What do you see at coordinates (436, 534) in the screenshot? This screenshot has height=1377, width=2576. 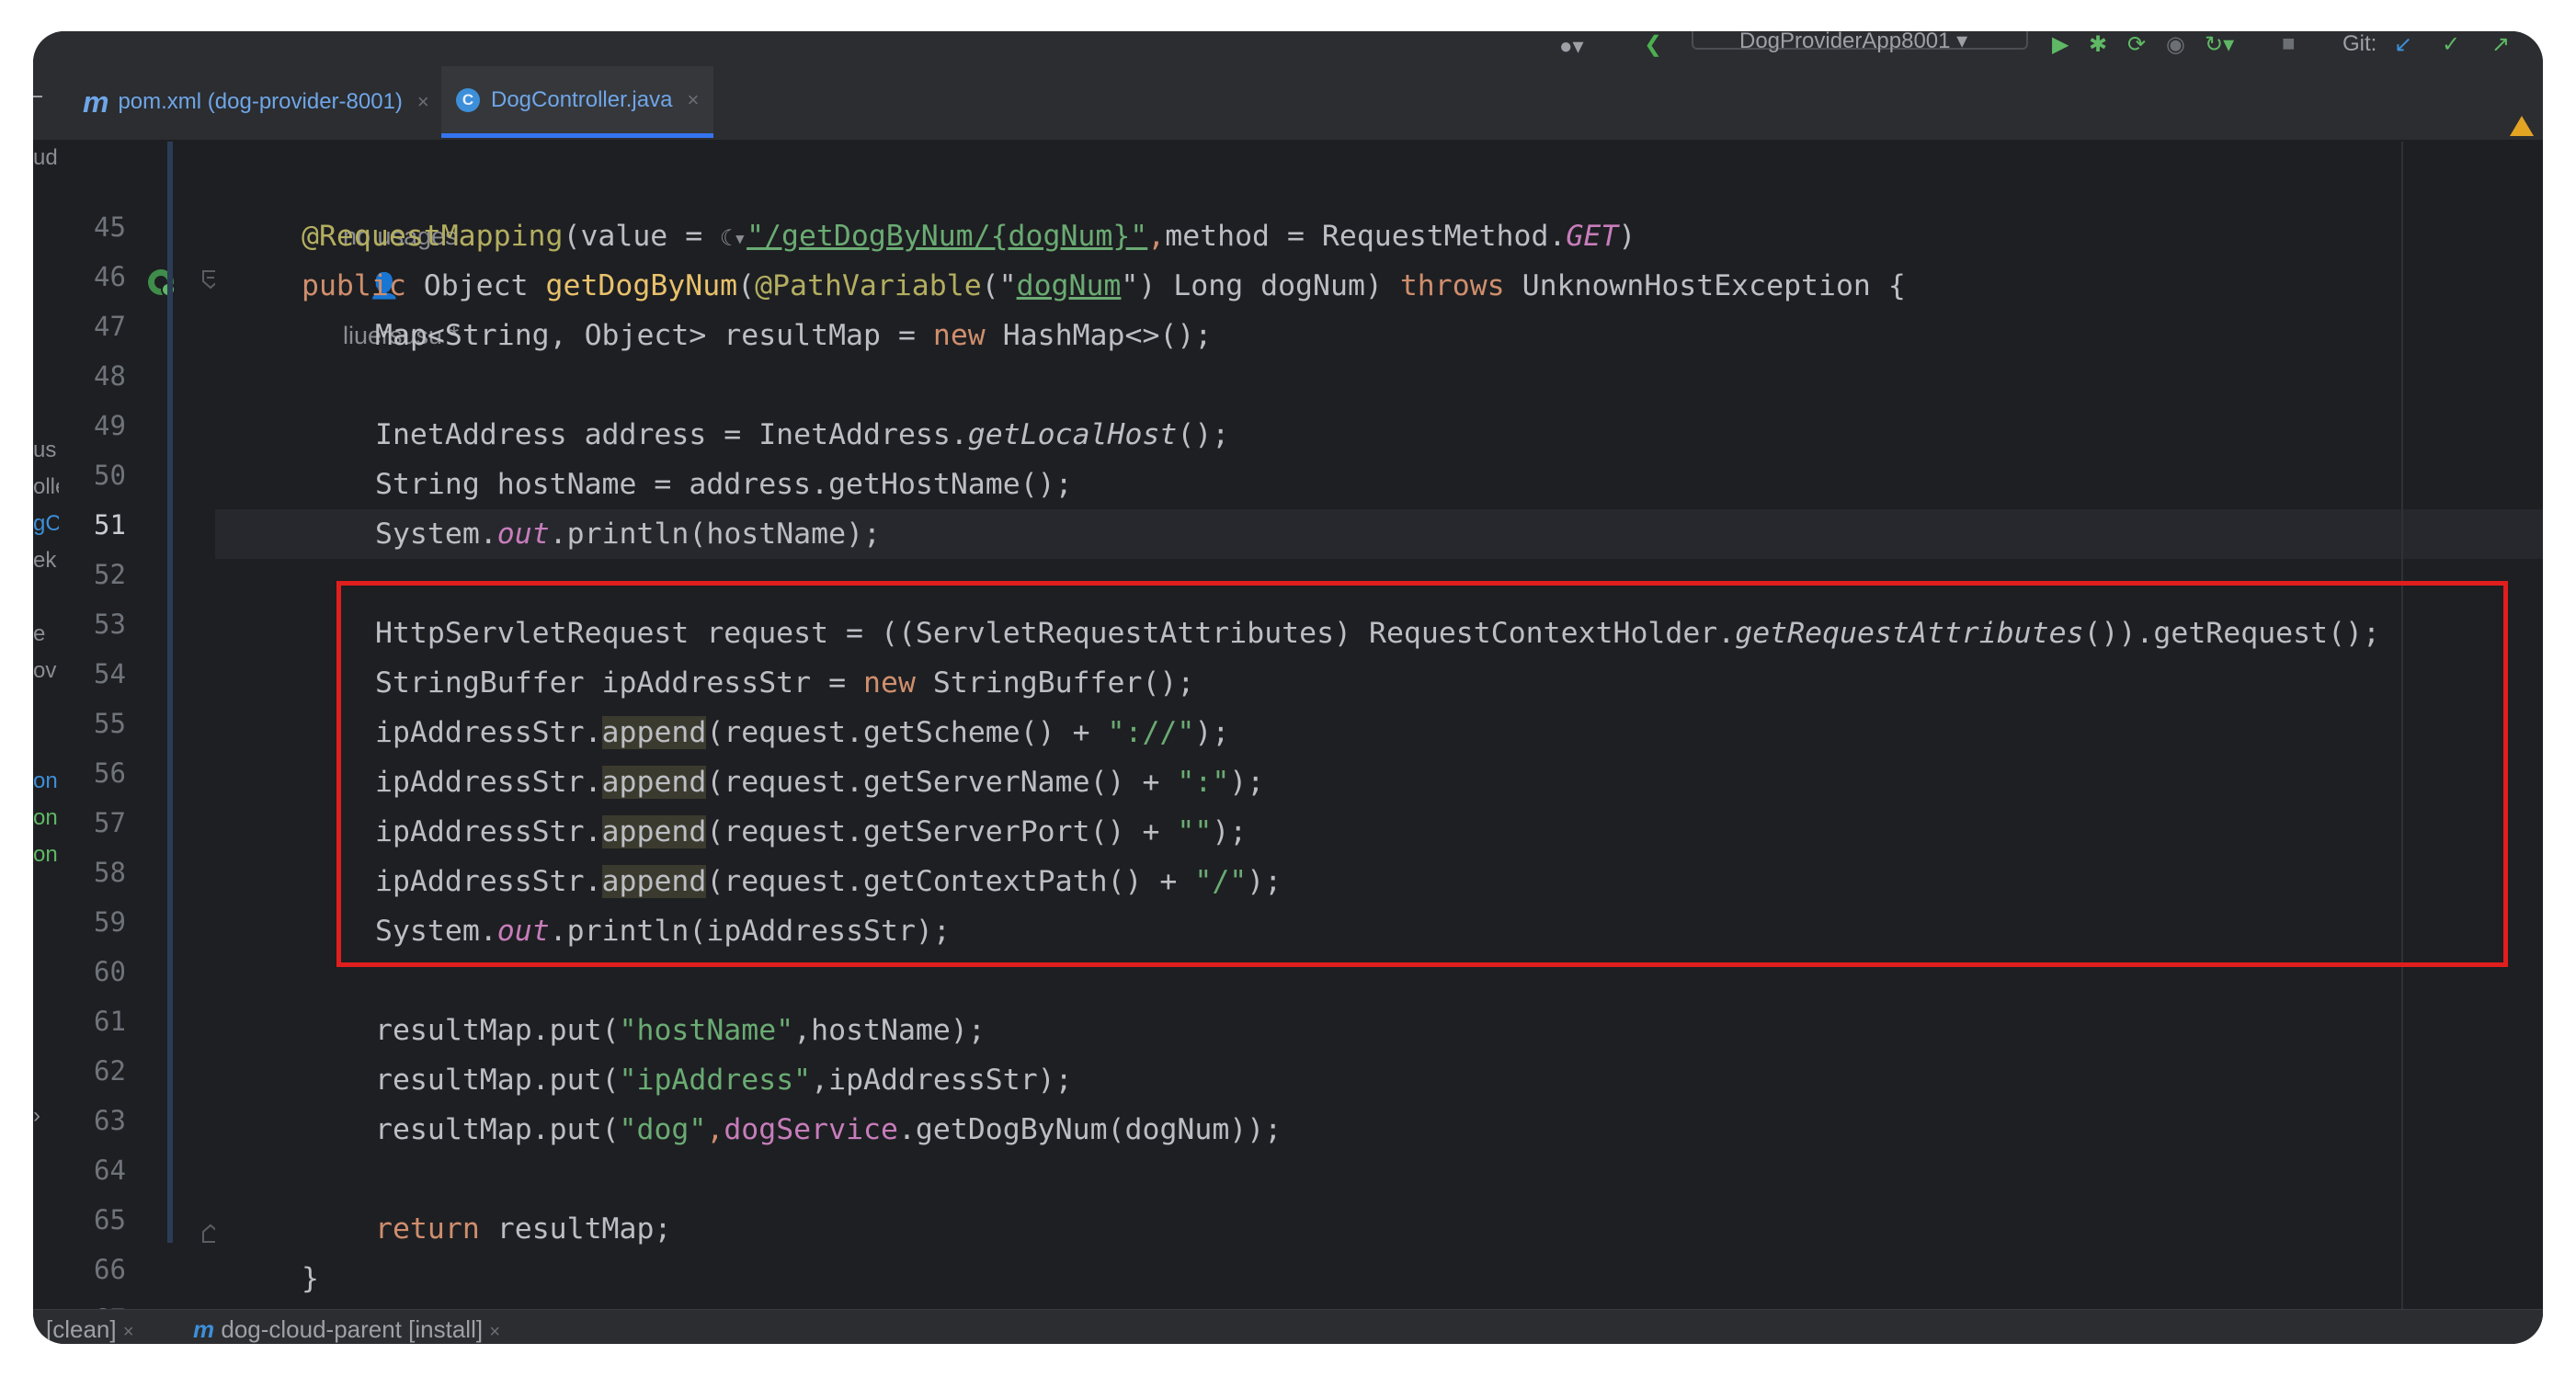 I see `code-text: System.` at bounding box center [436, 534].